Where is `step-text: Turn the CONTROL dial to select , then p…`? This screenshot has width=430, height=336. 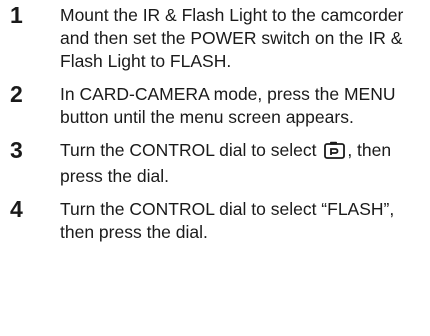 step-text: Turn the CONTROL dial to select , then p… is located at coordinates (240, 163).